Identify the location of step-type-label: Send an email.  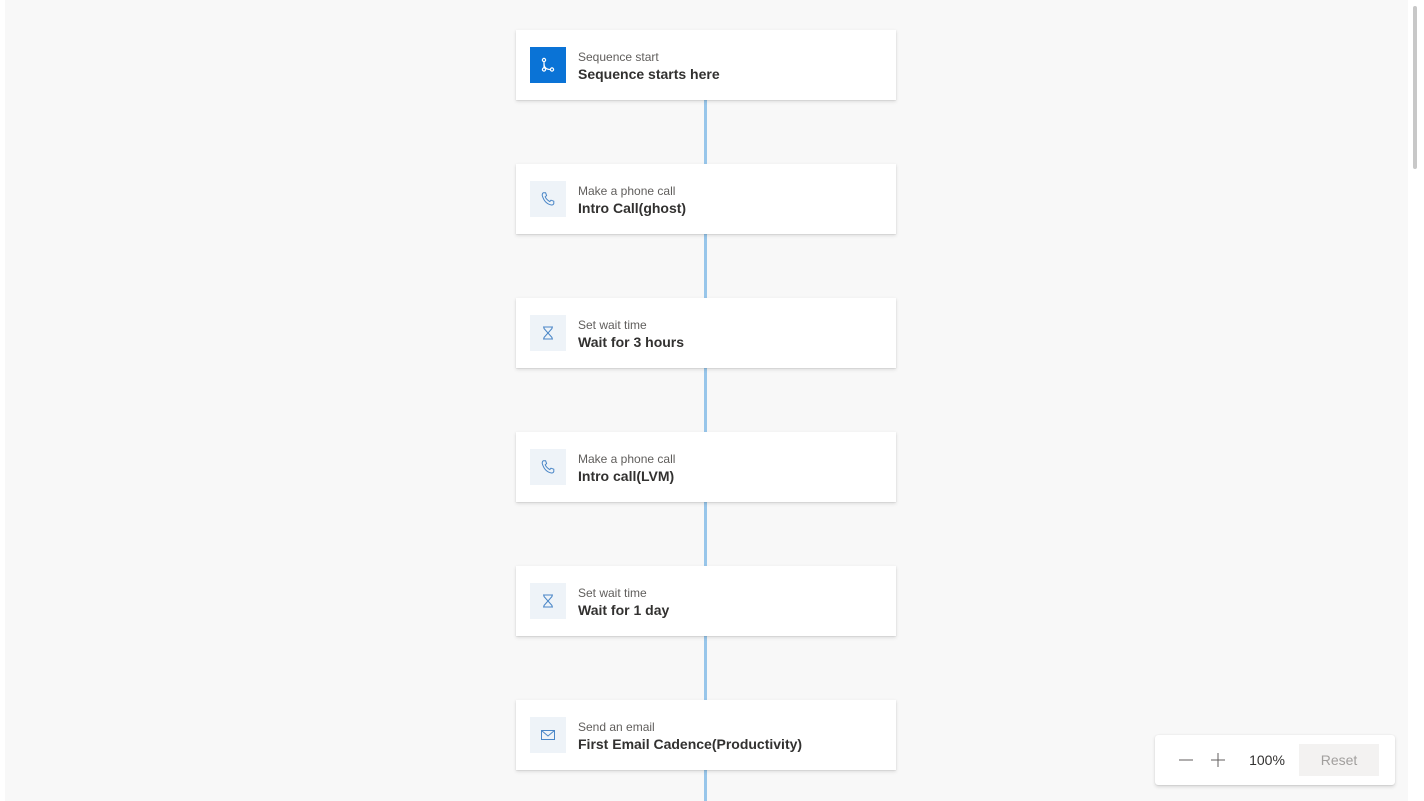
(616, 727).